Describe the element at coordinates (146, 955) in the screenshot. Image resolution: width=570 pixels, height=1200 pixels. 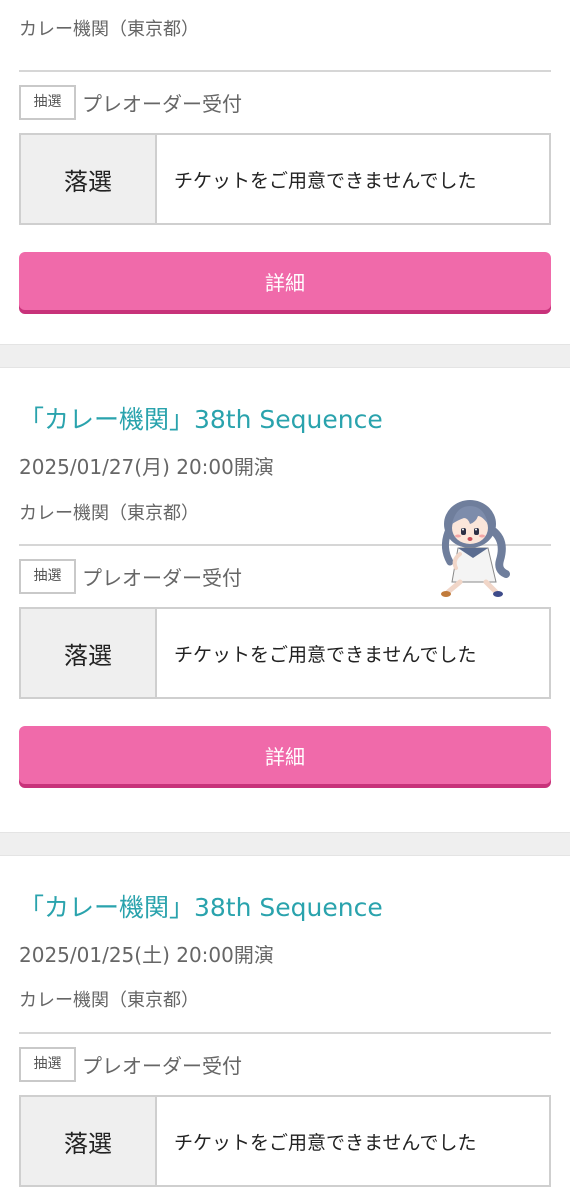
I see `event-date: 2025/01/25(土) 20:00開演` at that location.